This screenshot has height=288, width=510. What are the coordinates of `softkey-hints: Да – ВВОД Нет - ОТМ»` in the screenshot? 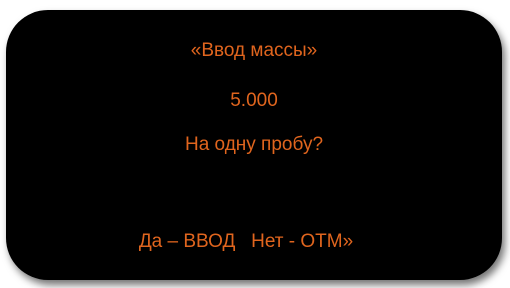 It's located at (246, 241).